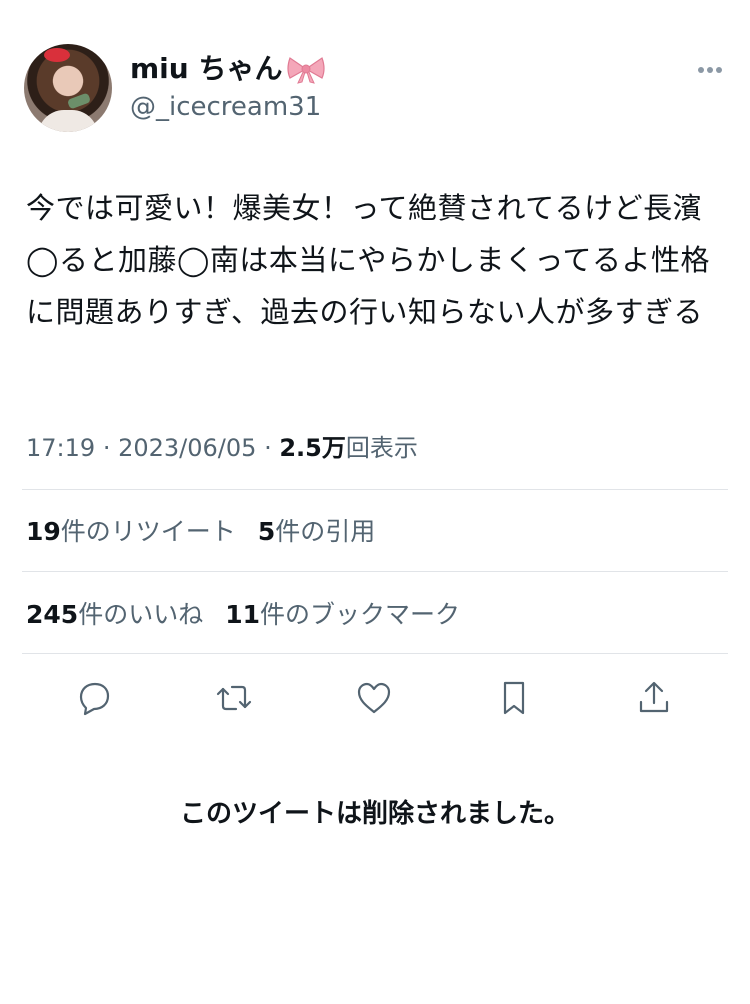  Describe the element at coordinates (375, 89) in the screenshot. I see `tweet-header: miu ちゃん @_icecream31` at that location.